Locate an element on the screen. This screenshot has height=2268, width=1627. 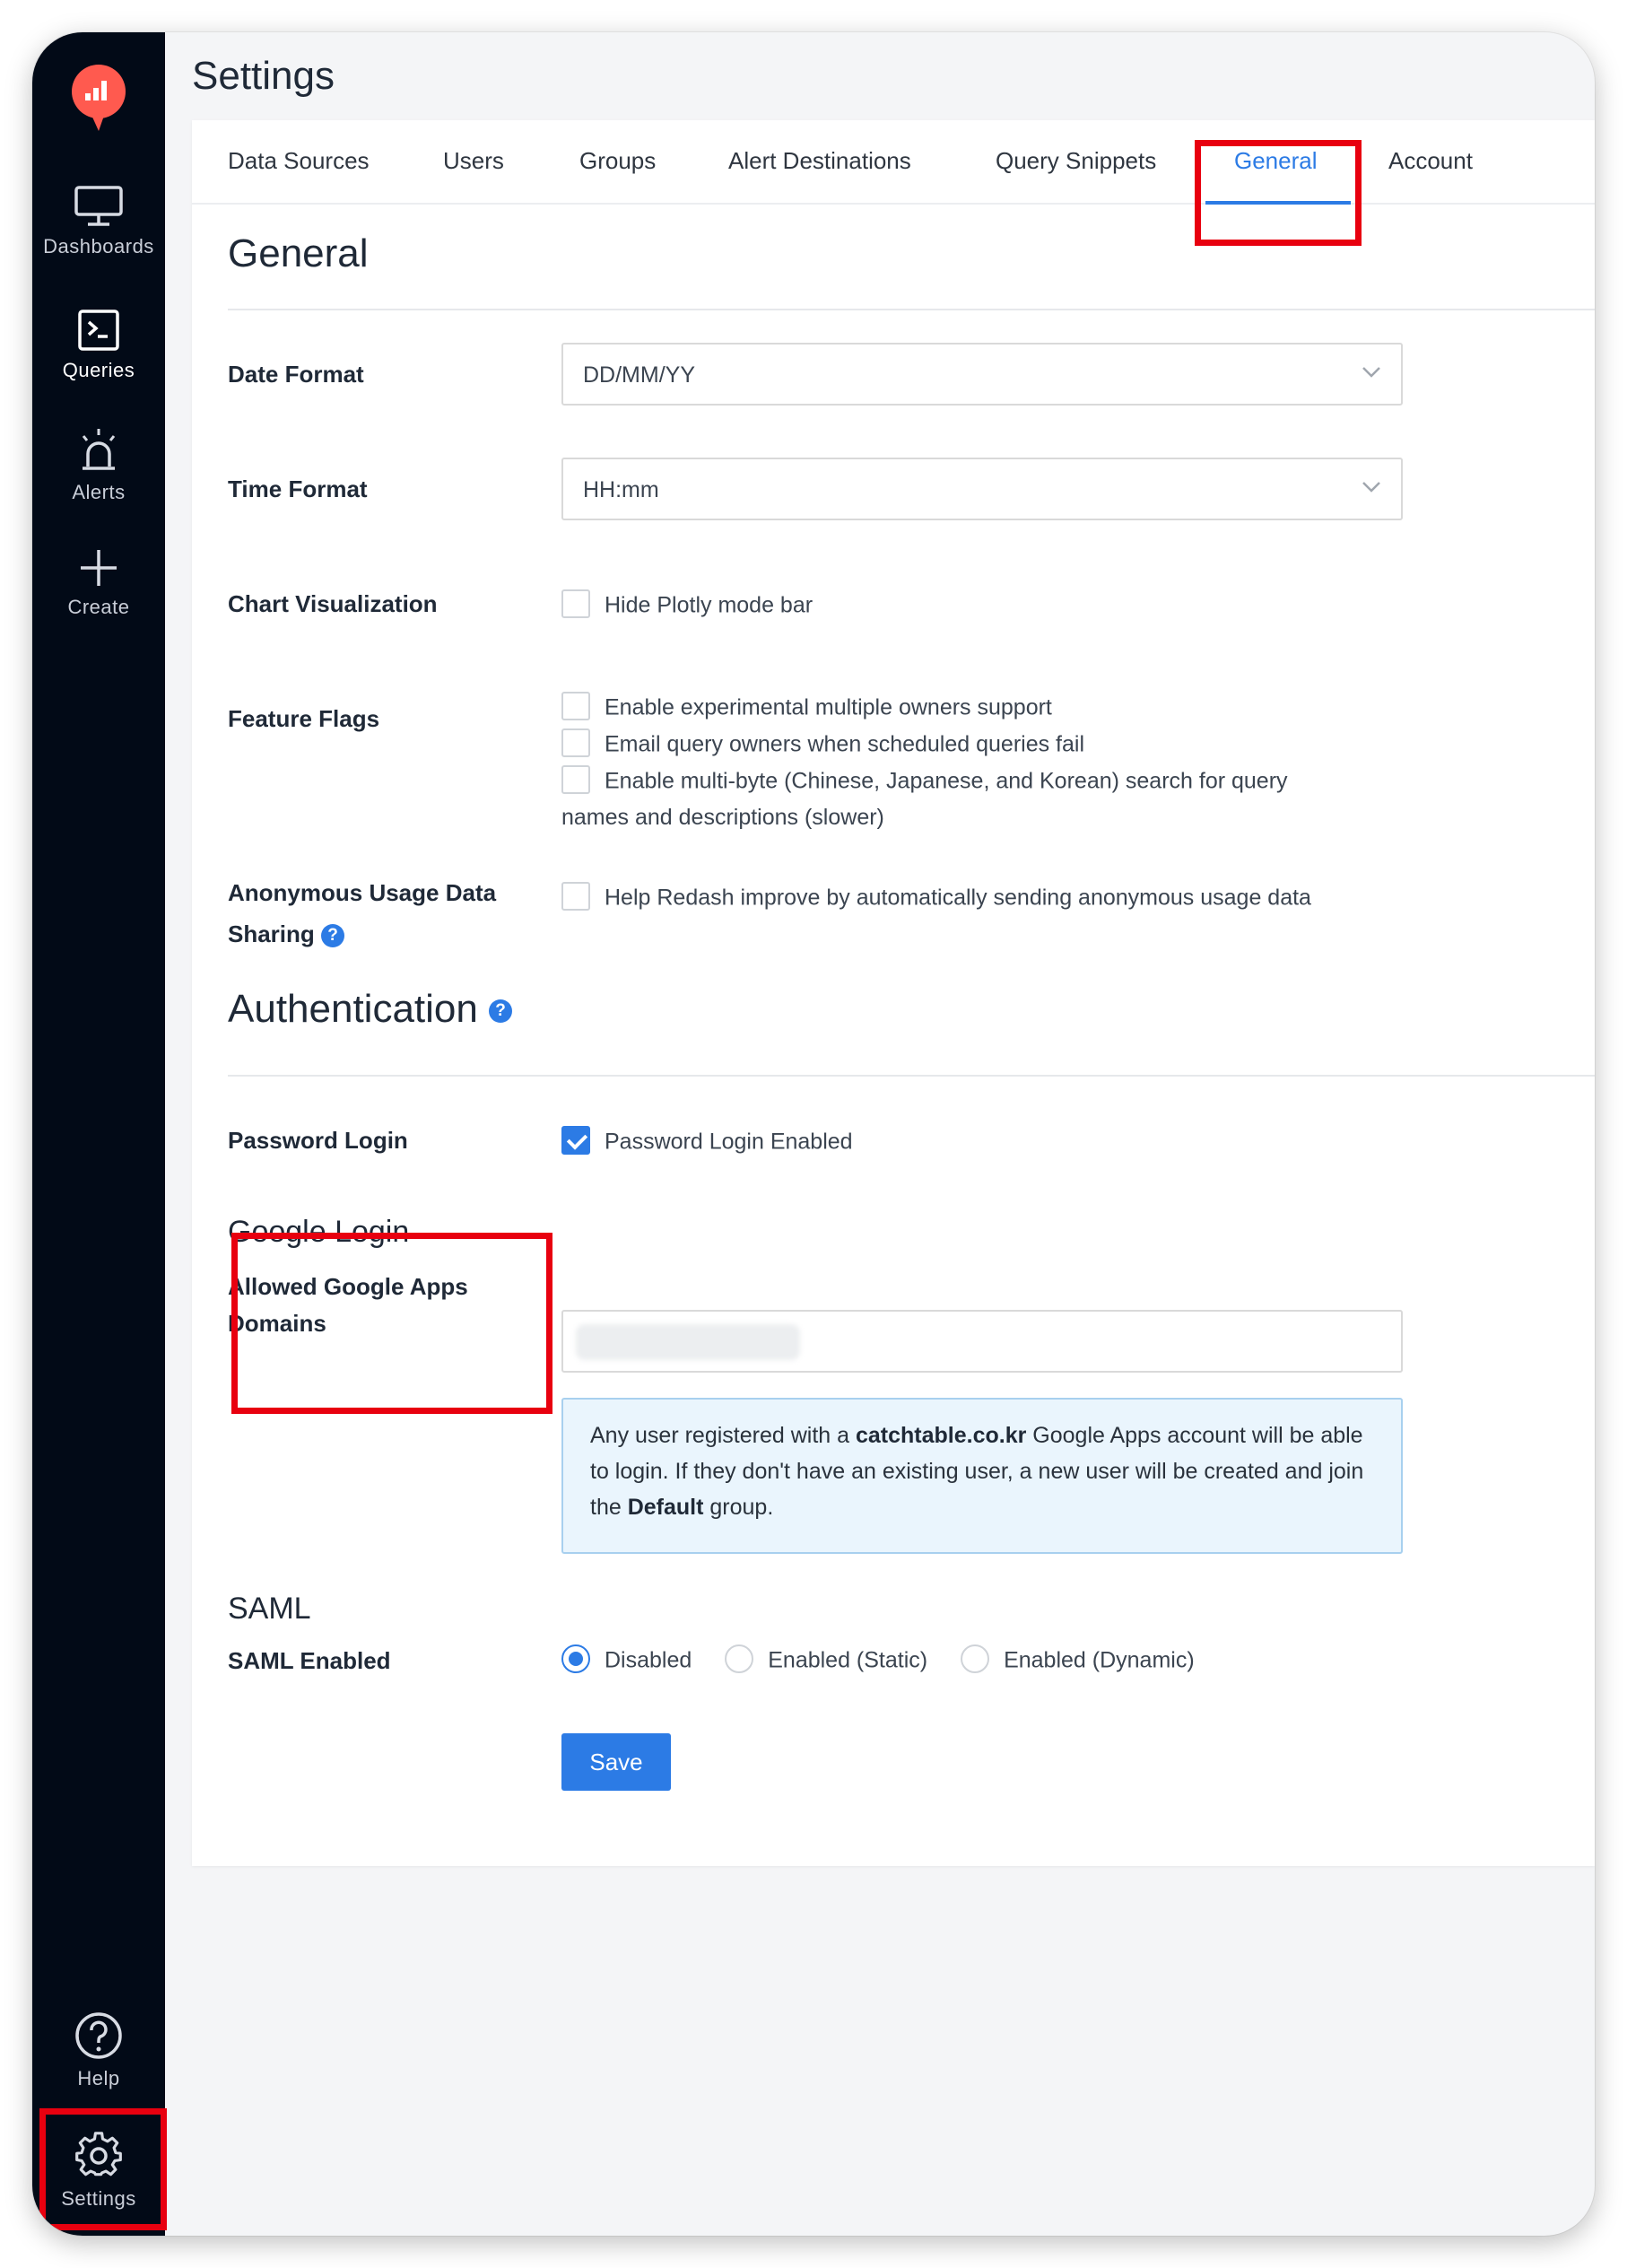
sidebar-item-help: Help is located at coordinates (98, 2050).